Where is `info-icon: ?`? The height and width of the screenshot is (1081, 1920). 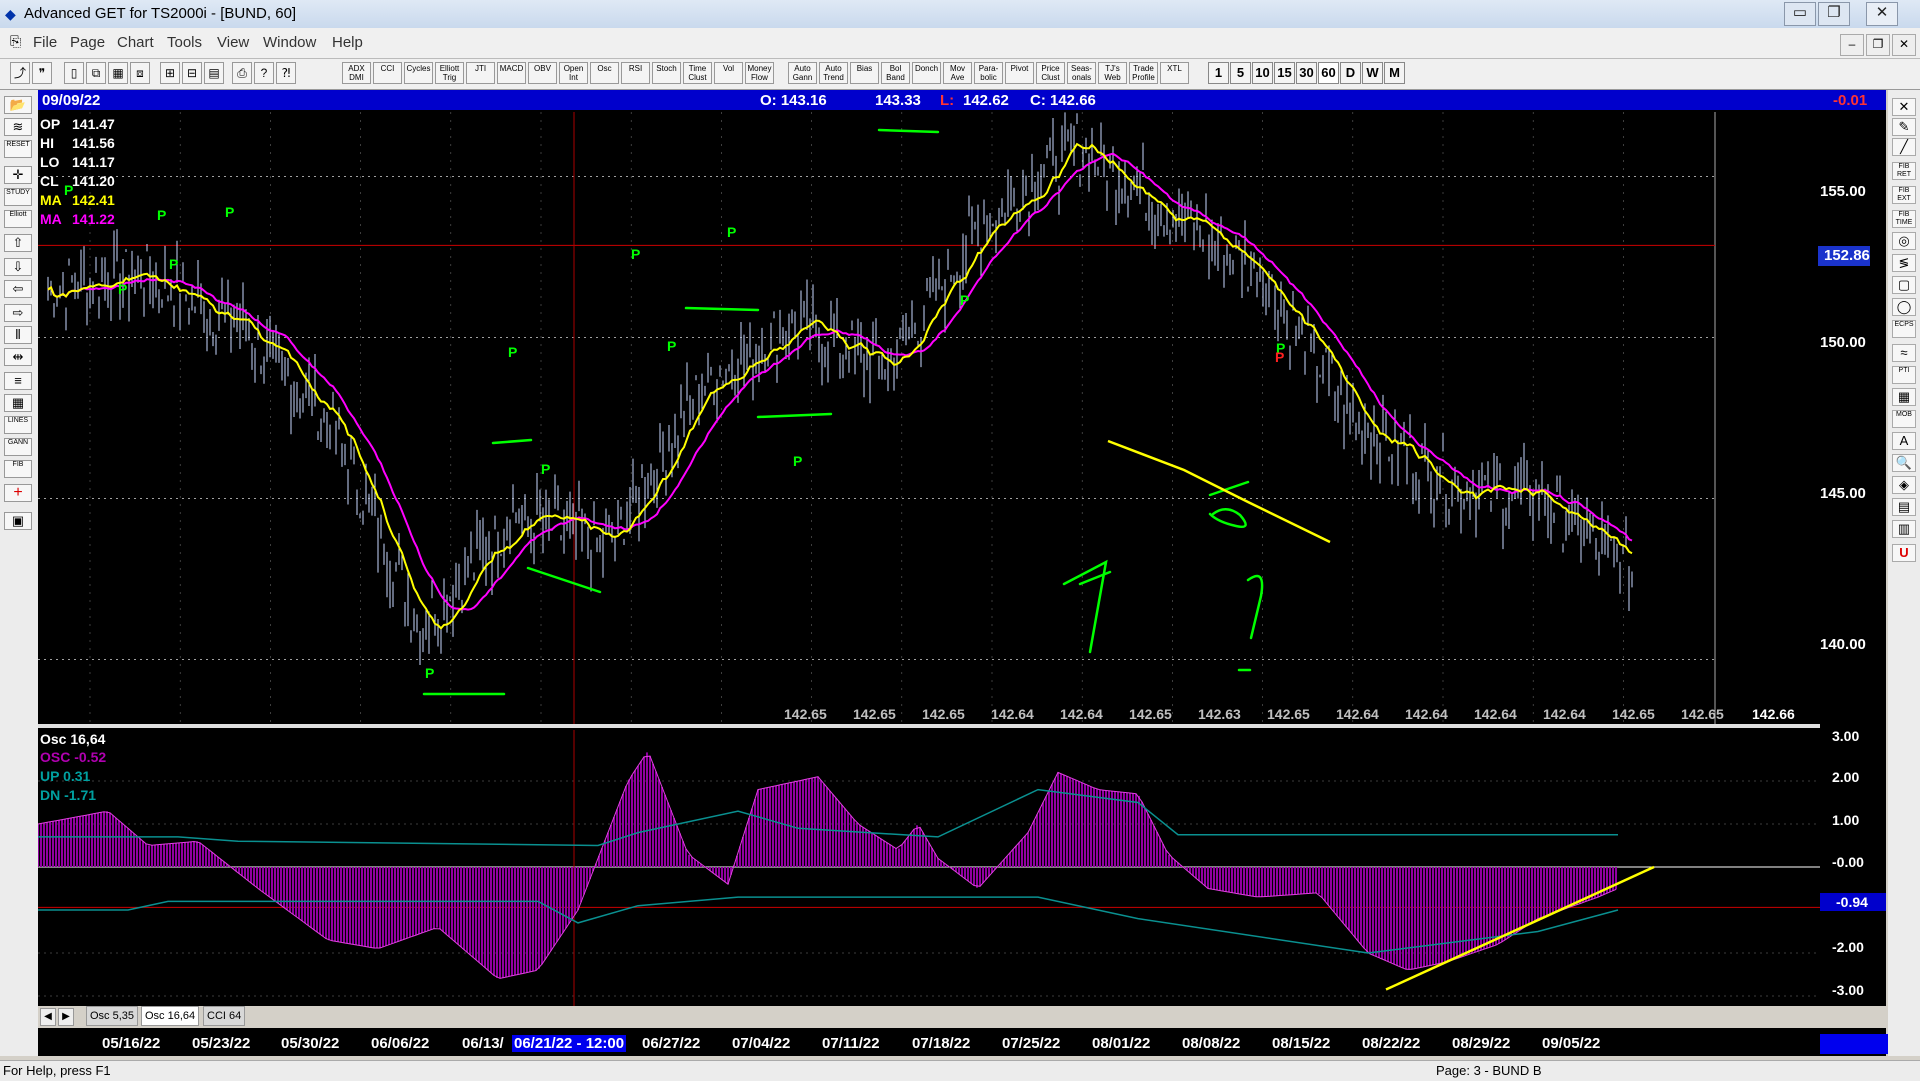
info-icon: ? is located at coordinates (264, 73).